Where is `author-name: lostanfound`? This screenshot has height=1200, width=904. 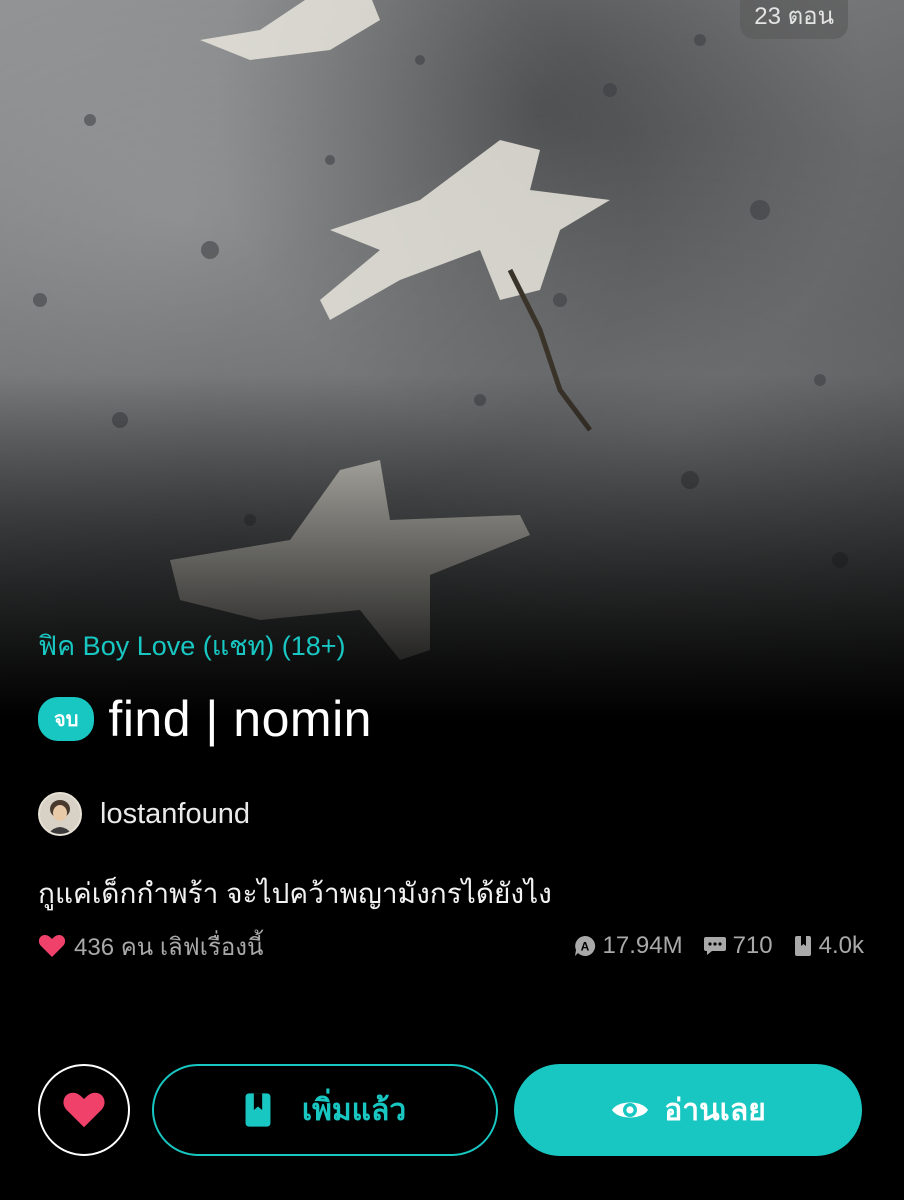
author-name: lostanfound is located at coordinates (175, 814).